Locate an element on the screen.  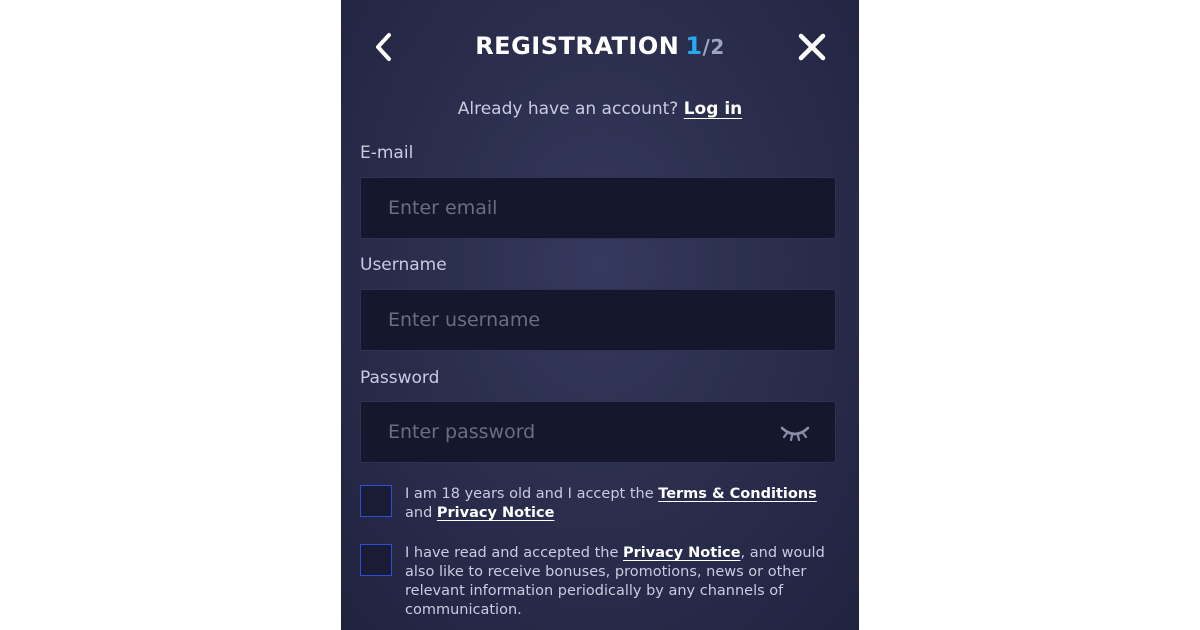
email-field-container is located at coordinates (598, 208).